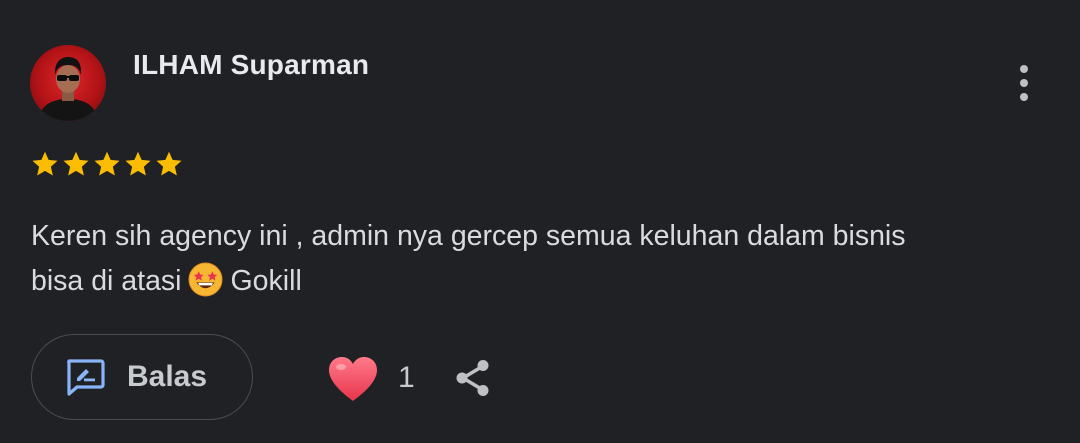 The image size is (1080, 443). Describe the element at coordinates (546, 281) in the screenshot. I see `review-text-line: bisa di atasi Gokill` at that location.